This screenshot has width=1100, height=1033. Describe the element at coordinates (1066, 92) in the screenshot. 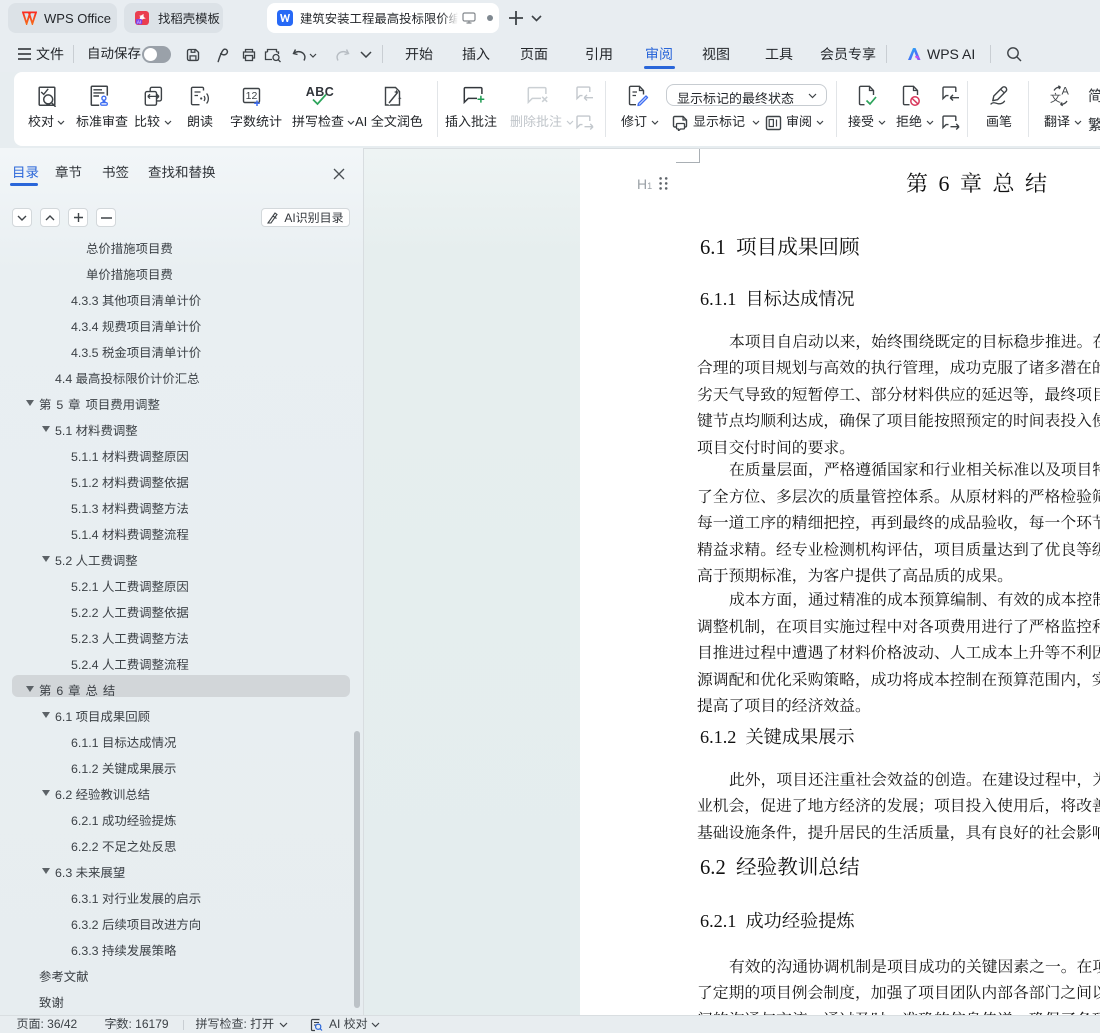

I see `svg-text: A` at that location.